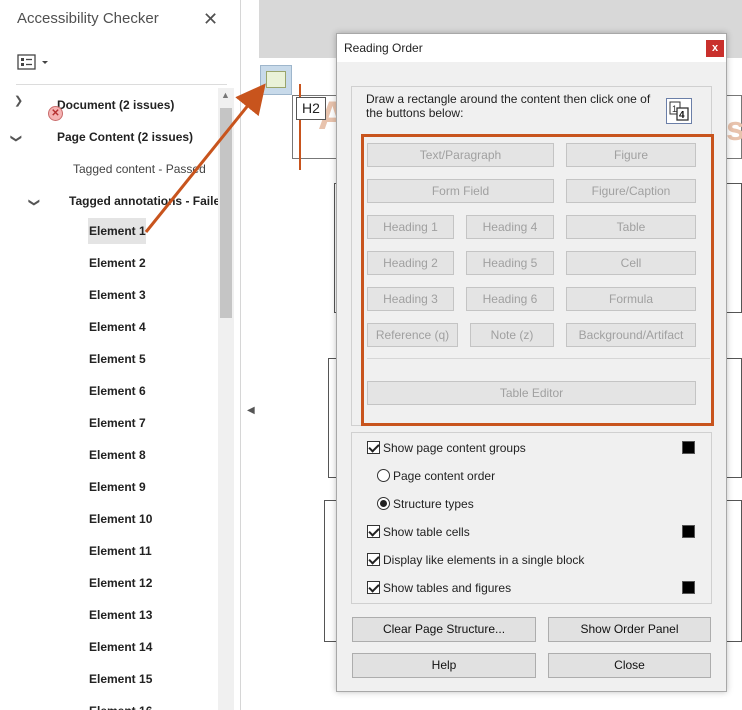  I want to click on show-order-panel-button: Show Order Panel, so click(629, 629).